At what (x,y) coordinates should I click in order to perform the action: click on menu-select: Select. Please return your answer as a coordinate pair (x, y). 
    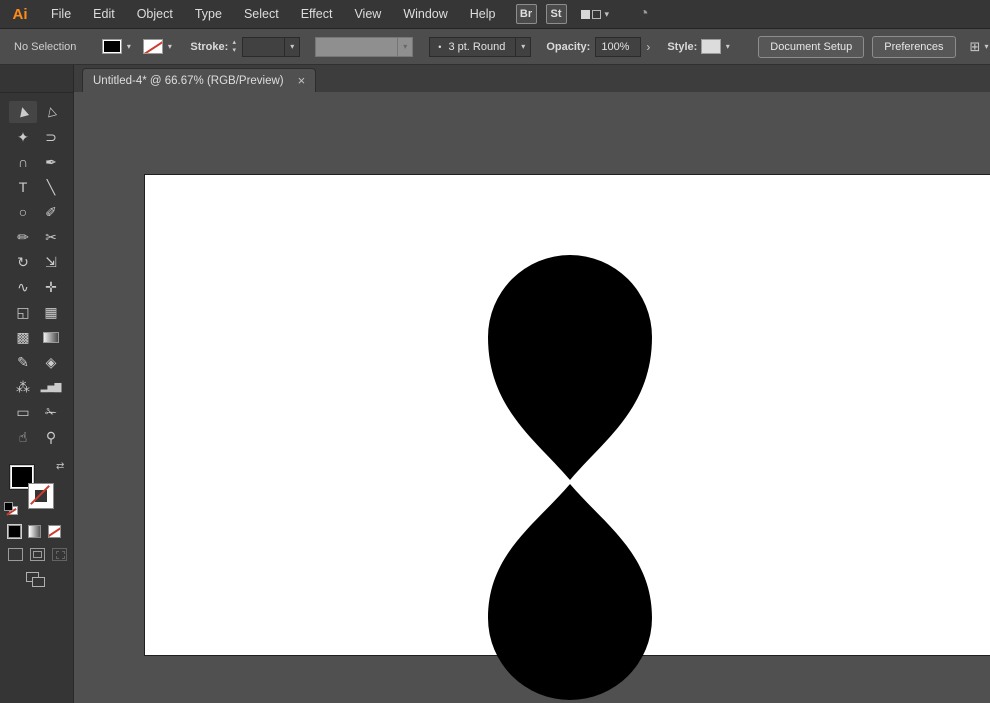
    Looking at the image, I should click on (261, 14).